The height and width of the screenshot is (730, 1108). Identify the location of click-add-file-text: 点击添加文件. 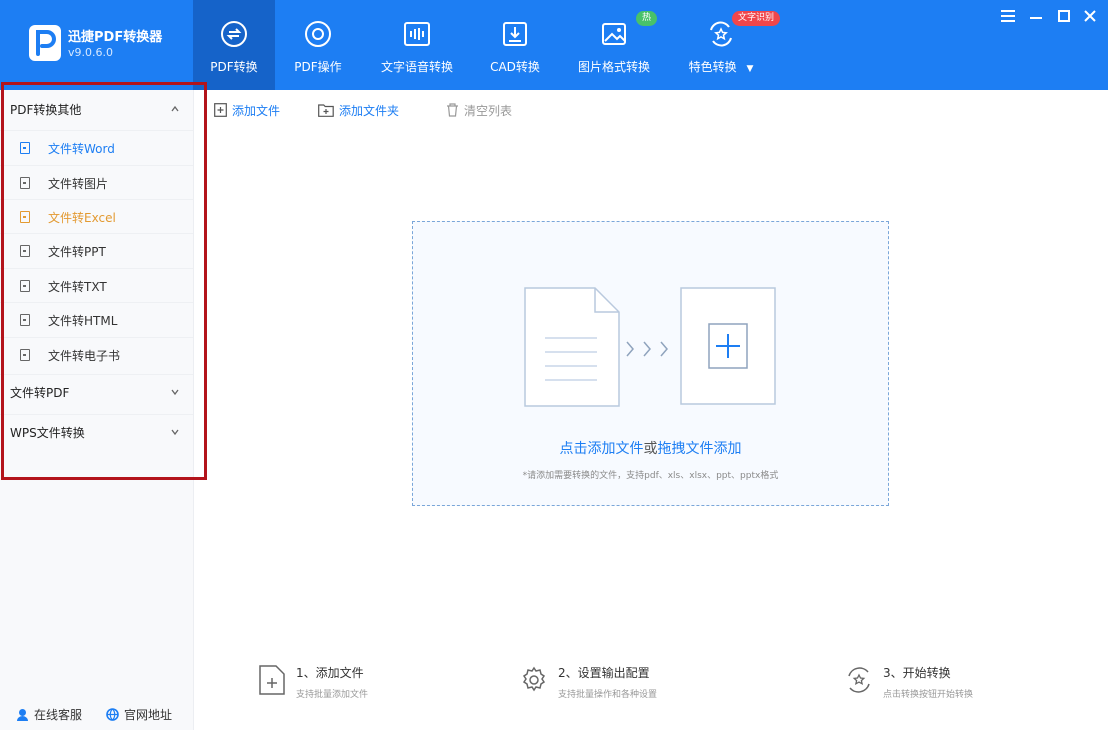
(601, 449).